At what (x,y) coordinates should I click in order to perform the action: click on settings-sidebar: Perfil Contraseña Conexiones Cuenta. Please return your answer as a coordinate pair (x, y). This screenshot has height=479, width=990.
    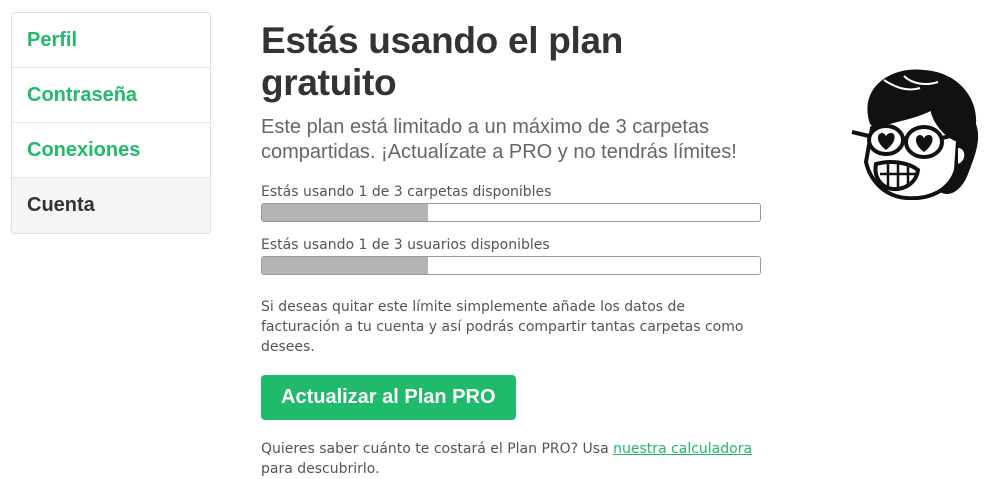
    Looking at the image, I should click on (111, 123).